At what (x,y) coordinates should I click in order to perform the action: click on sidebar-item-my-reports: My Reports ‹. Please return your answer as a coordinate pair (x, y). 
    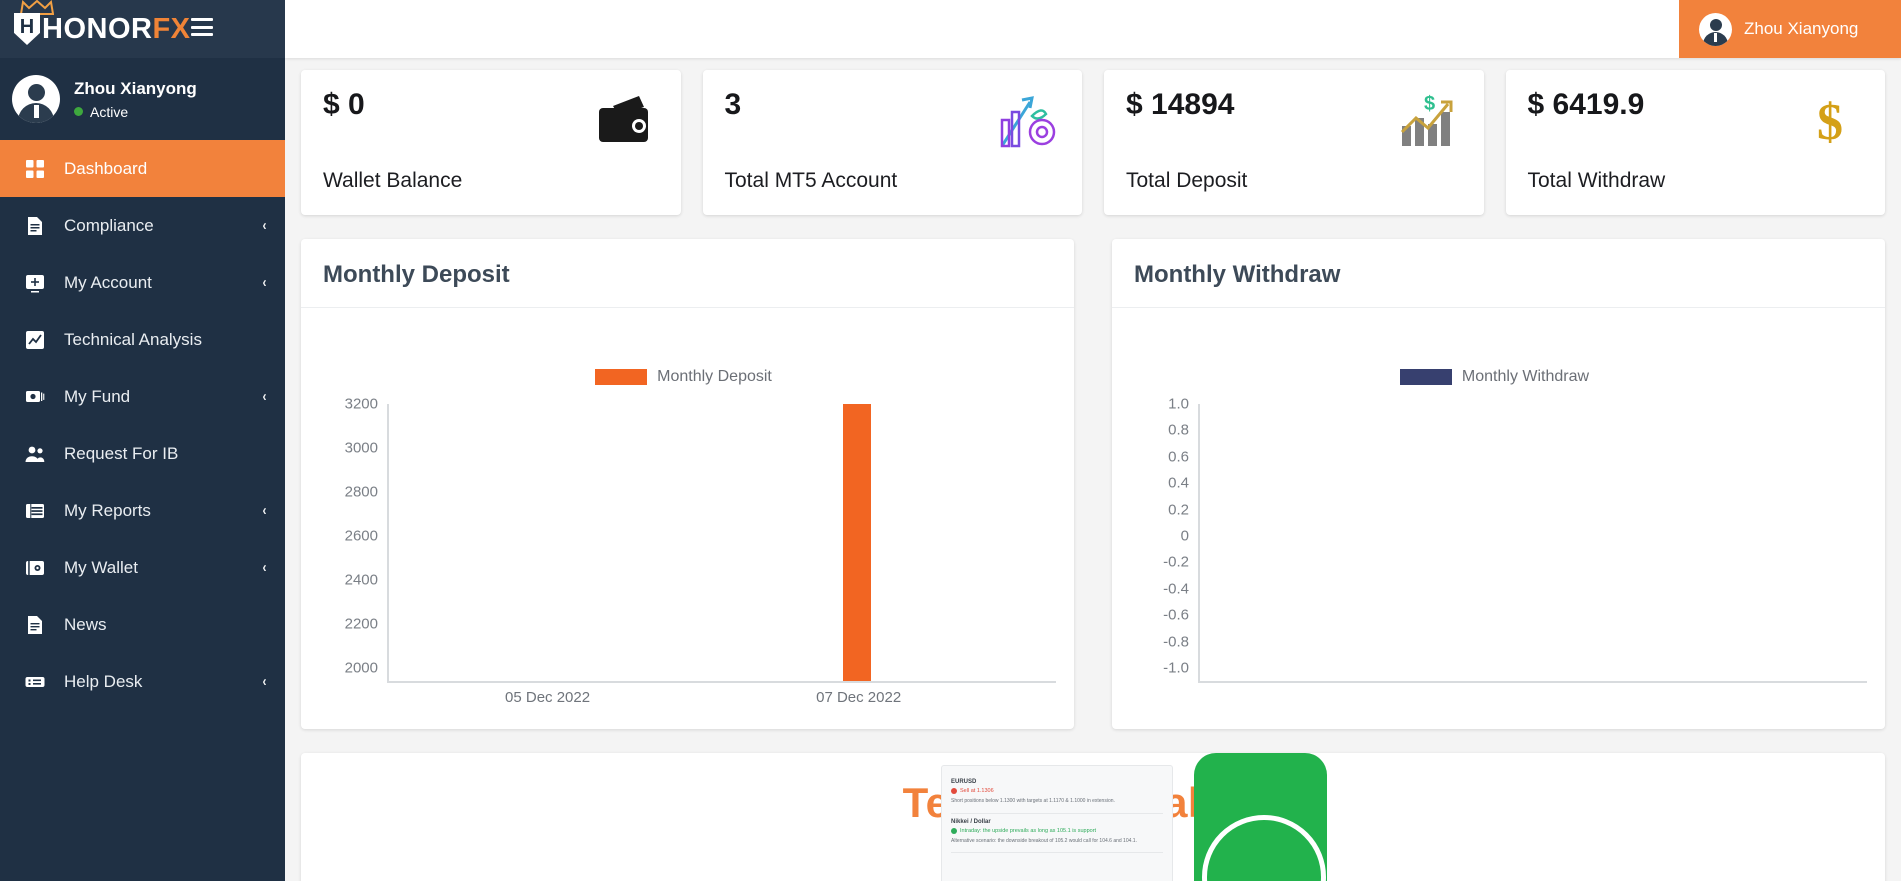
    Looking at the image, I should click on (142, 510).